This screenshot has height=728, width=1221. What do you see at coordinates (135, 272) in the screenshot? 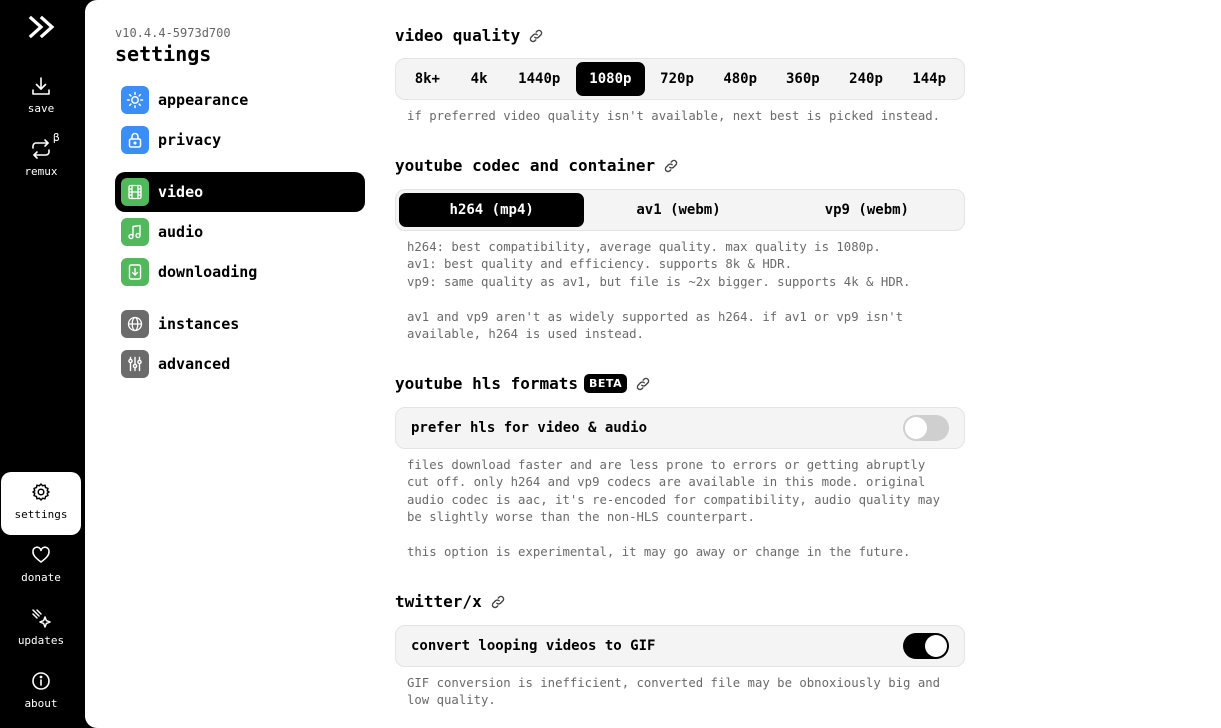
I see `file-download-icon` at bounding box center [135, 272].